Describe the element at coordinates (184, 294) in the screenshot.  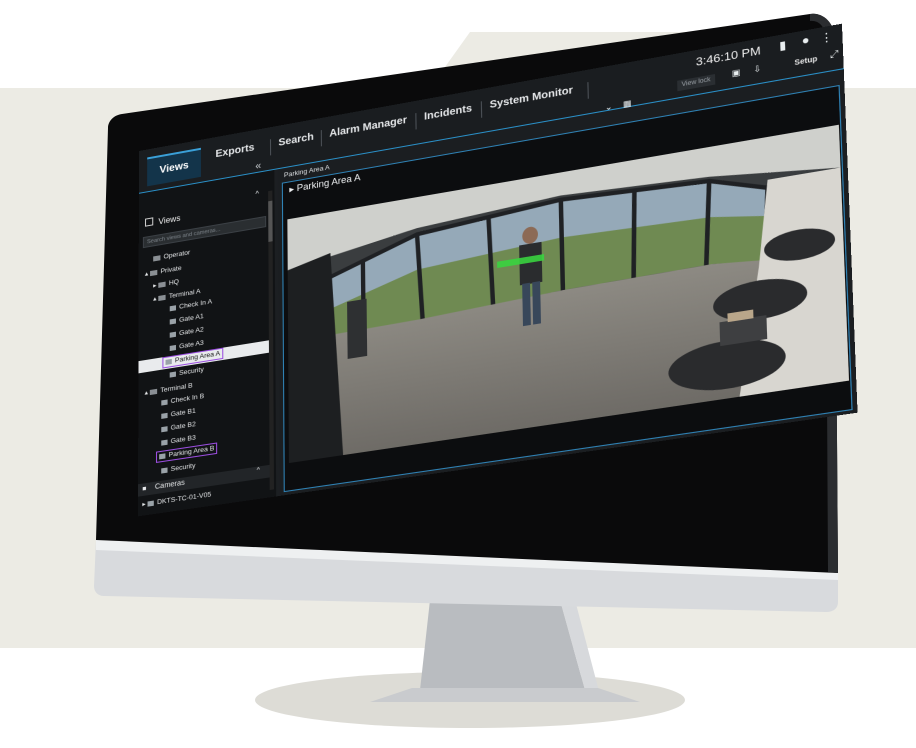
I see `tree-item-label: Terminal A` at that location.